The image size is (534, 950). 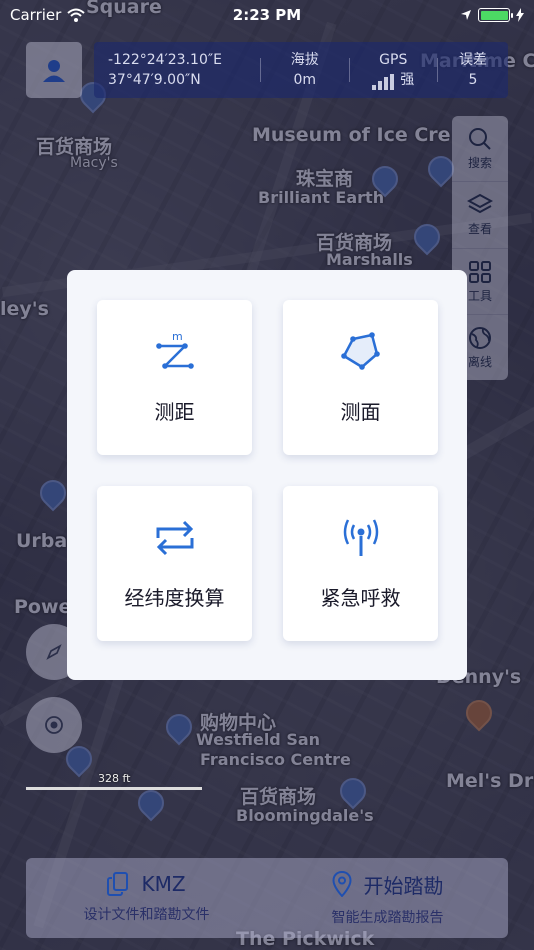 I want to click on gps-label: GPS, so click(x=393, y=60).